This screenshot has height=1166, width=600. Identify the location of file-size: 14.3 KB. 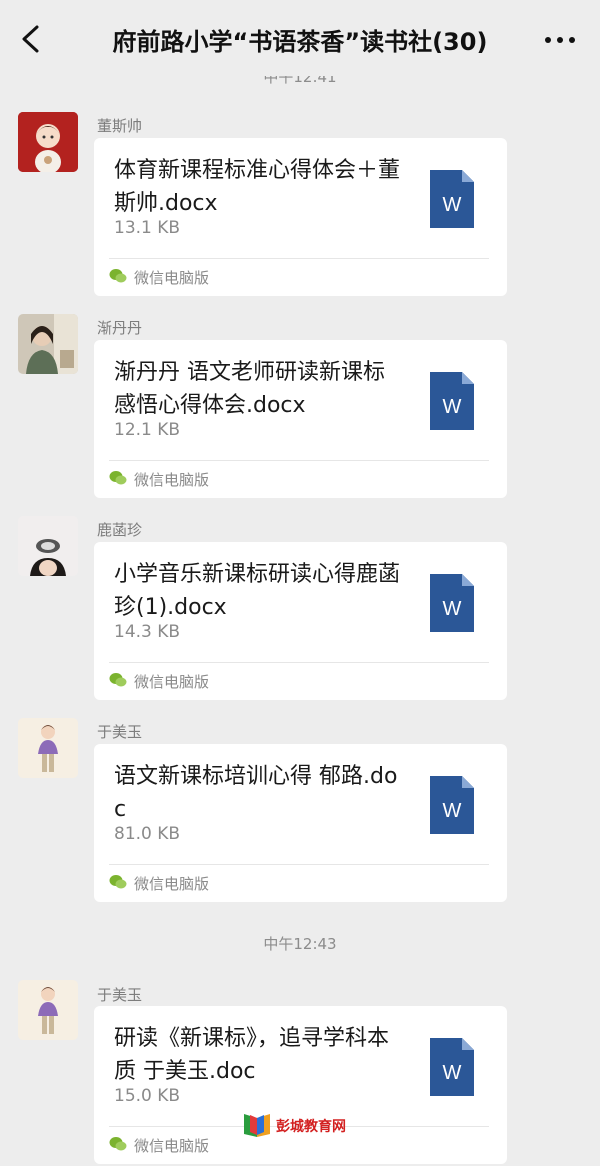
(147, 632).